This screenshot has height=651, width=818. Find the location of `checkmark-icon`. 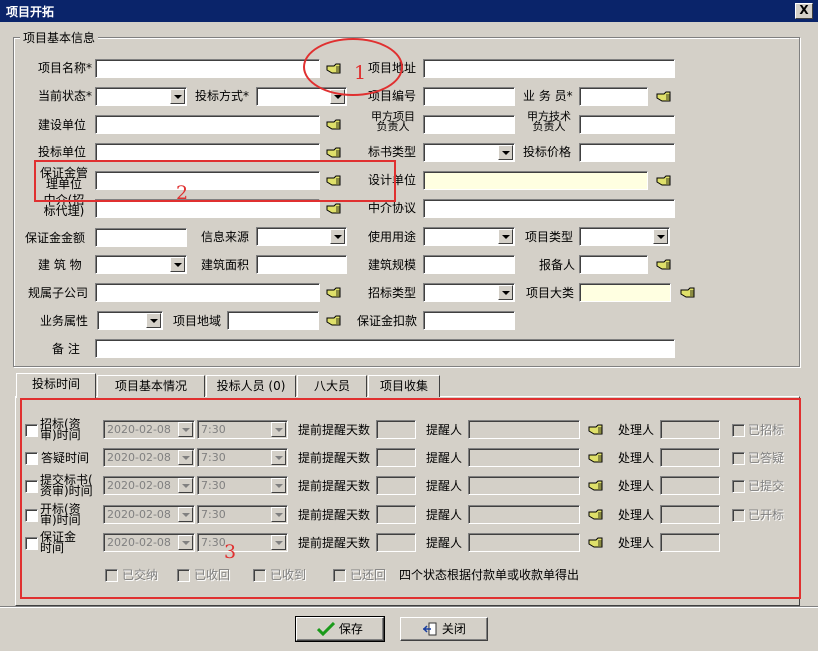

checkmark-icon is located at coordinates (326, 629).